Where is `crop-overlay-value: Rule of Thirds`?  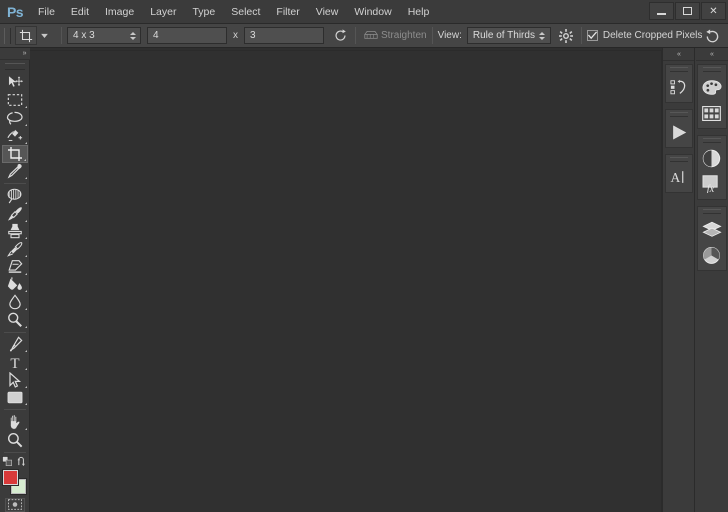 crop-overlay-value: Rule of Thirds is located at coordinates (503, 35).